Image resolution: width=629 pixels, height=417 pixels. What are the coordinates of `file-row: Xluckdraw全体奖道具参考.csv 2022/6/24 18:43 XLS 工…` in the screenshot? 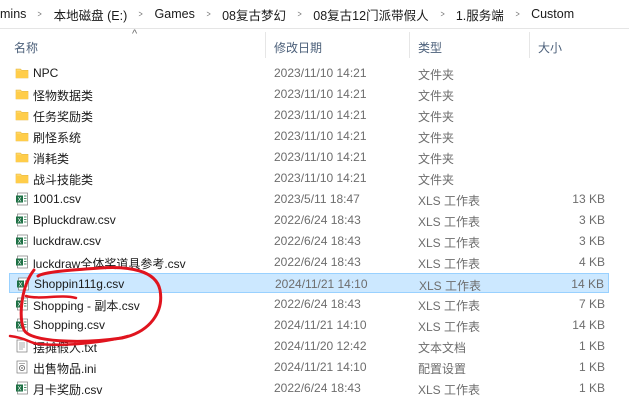 It's located at (309, 262).